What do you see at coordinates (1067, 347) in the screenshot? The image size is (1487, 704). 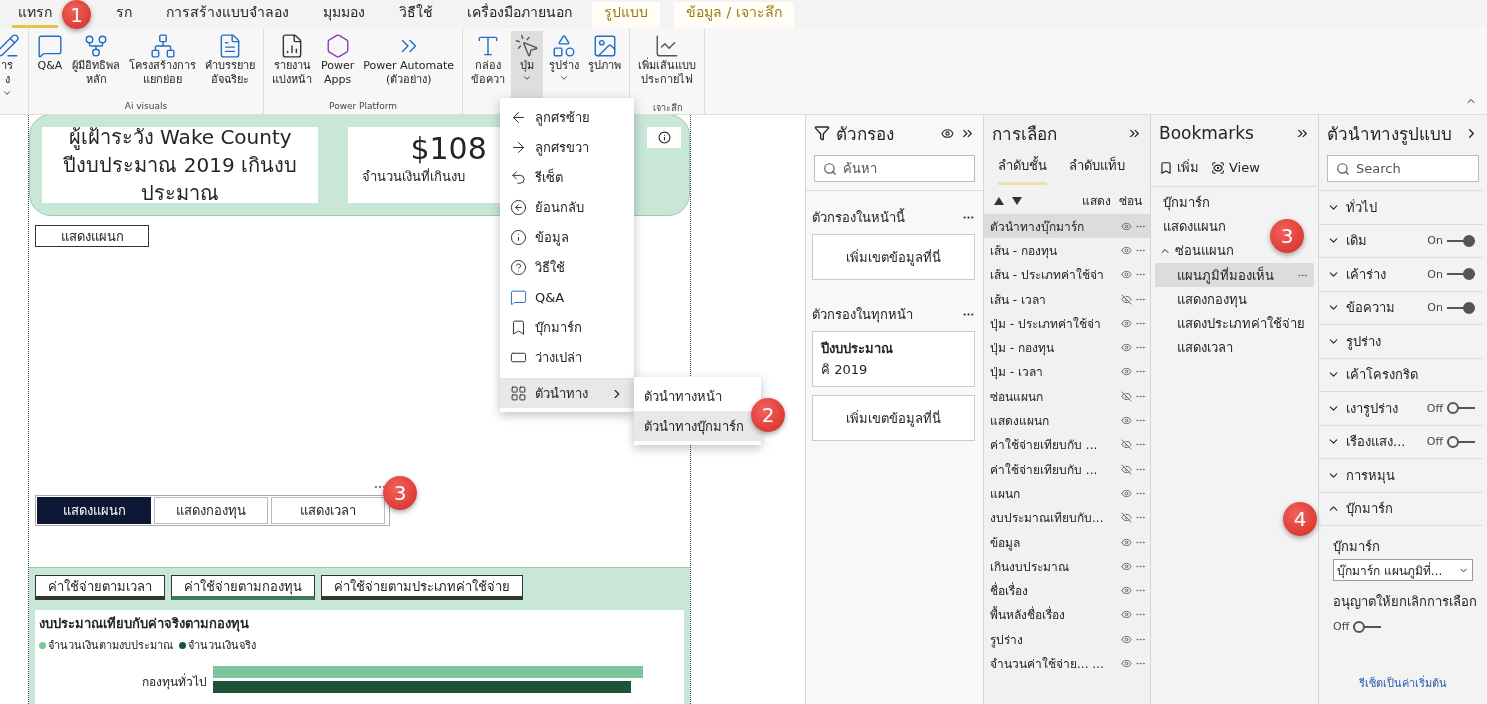 I see `layer-item: ปุ่ม - กองทุน` at bounding box center [1067, 347].